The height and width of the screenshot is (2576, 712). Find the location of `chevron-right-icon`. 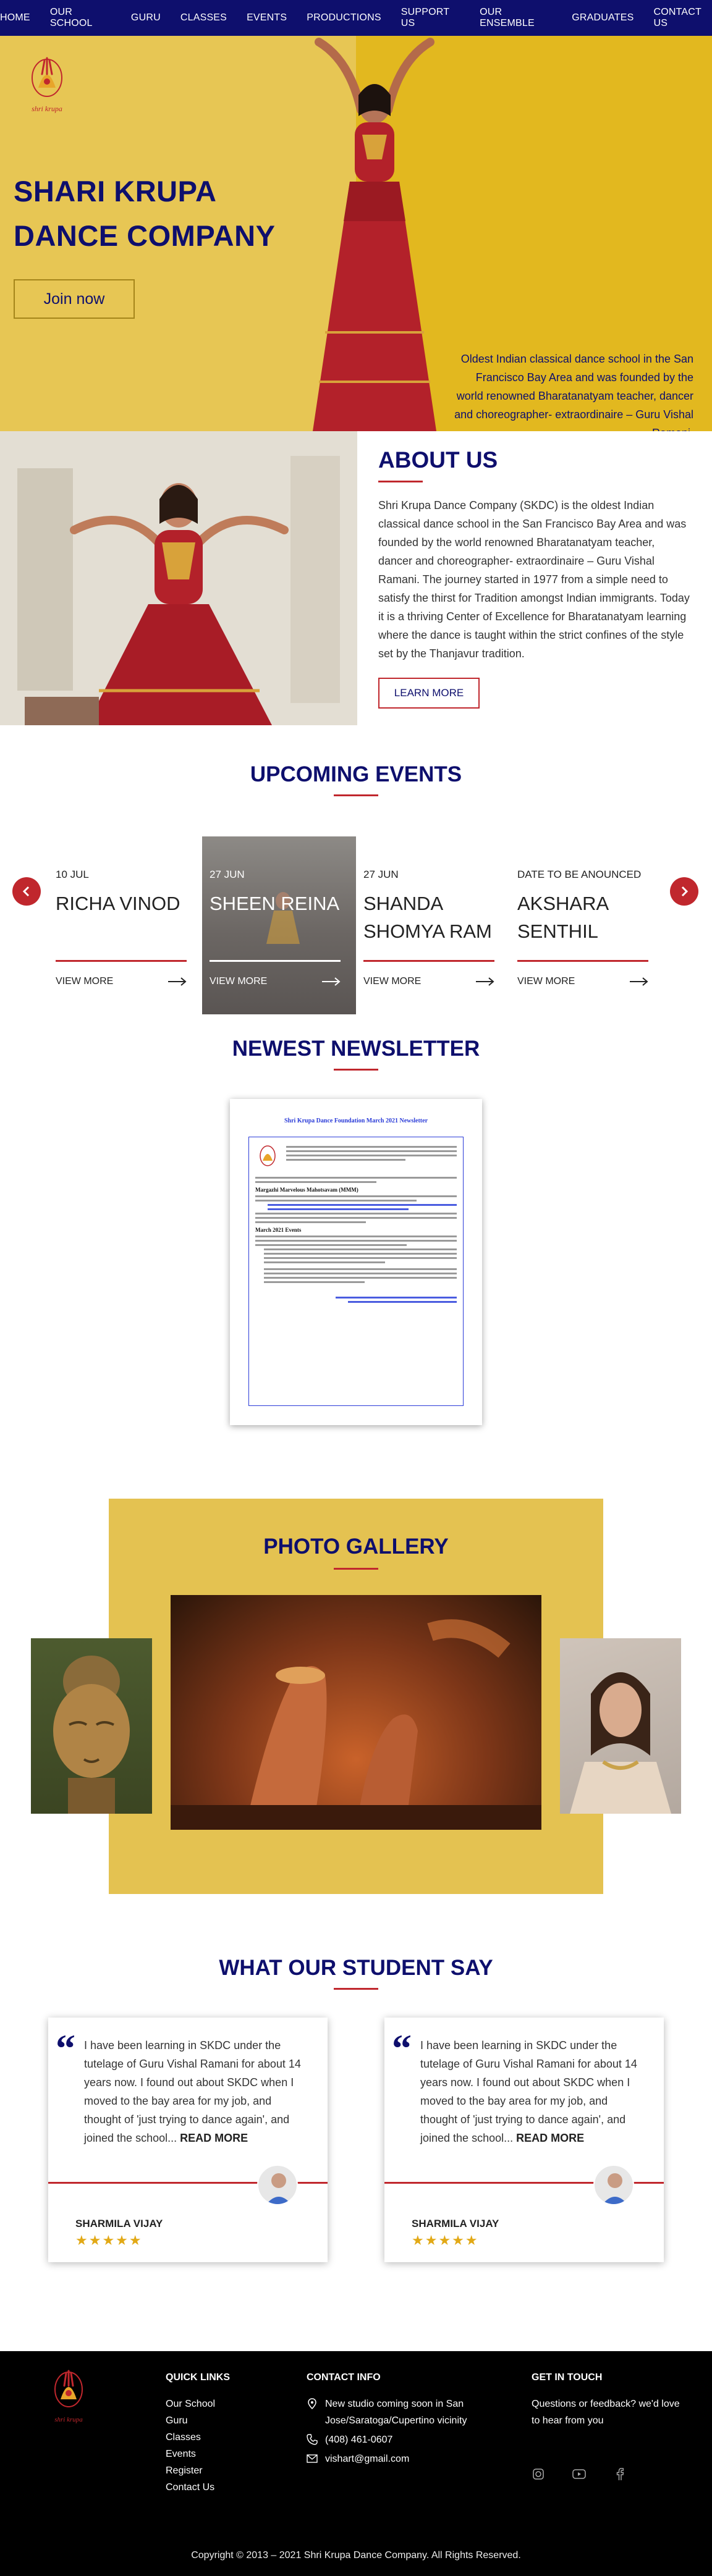

chevron-right-icon is located at coordinates (684, 891).